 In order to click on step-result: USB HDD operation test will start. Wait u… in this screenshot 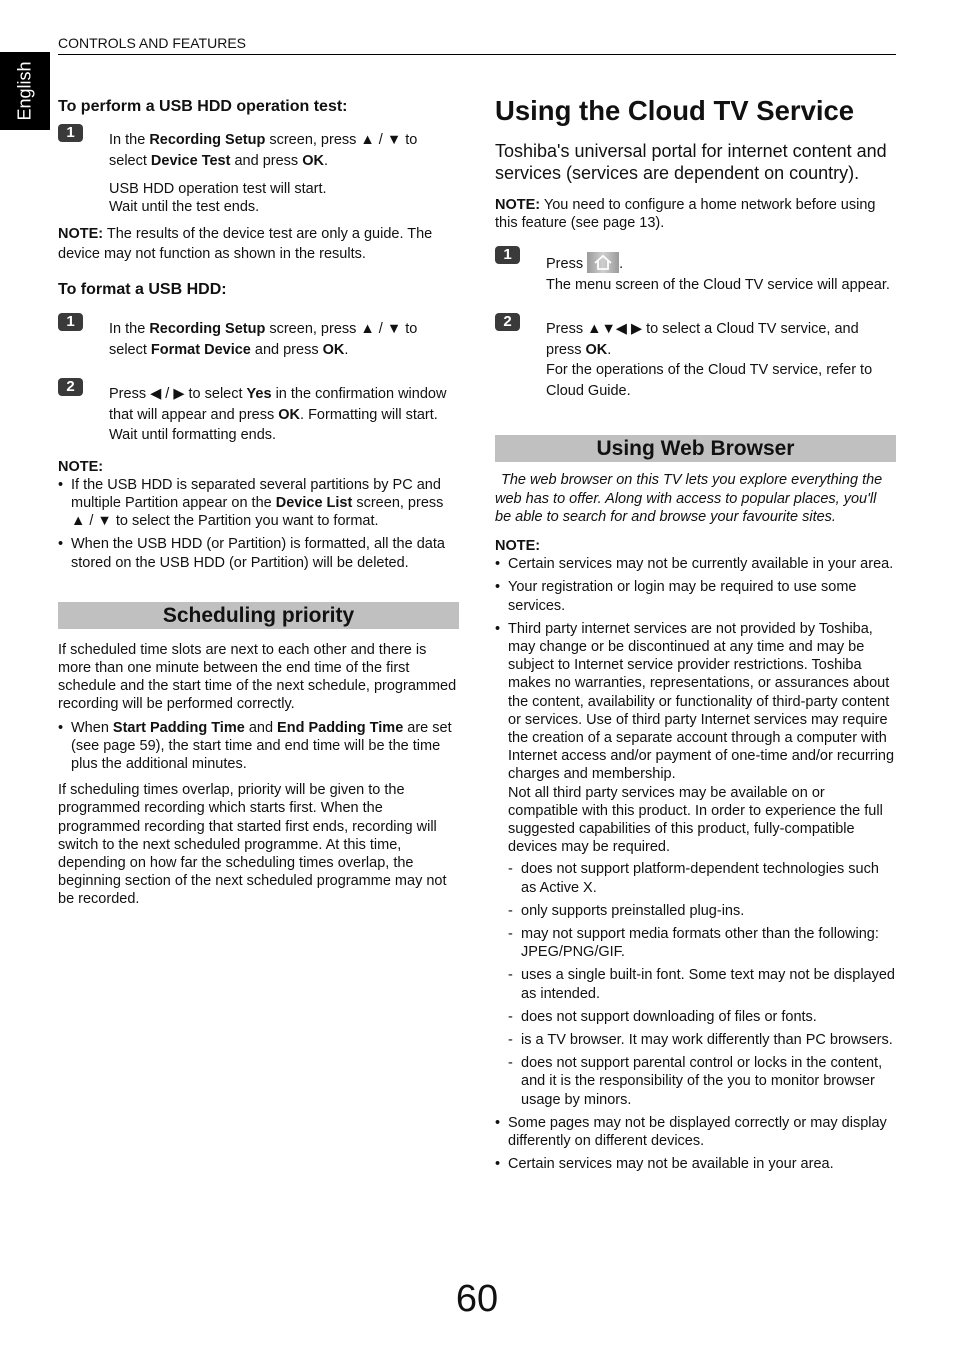, I will do `click(218, 198)`.